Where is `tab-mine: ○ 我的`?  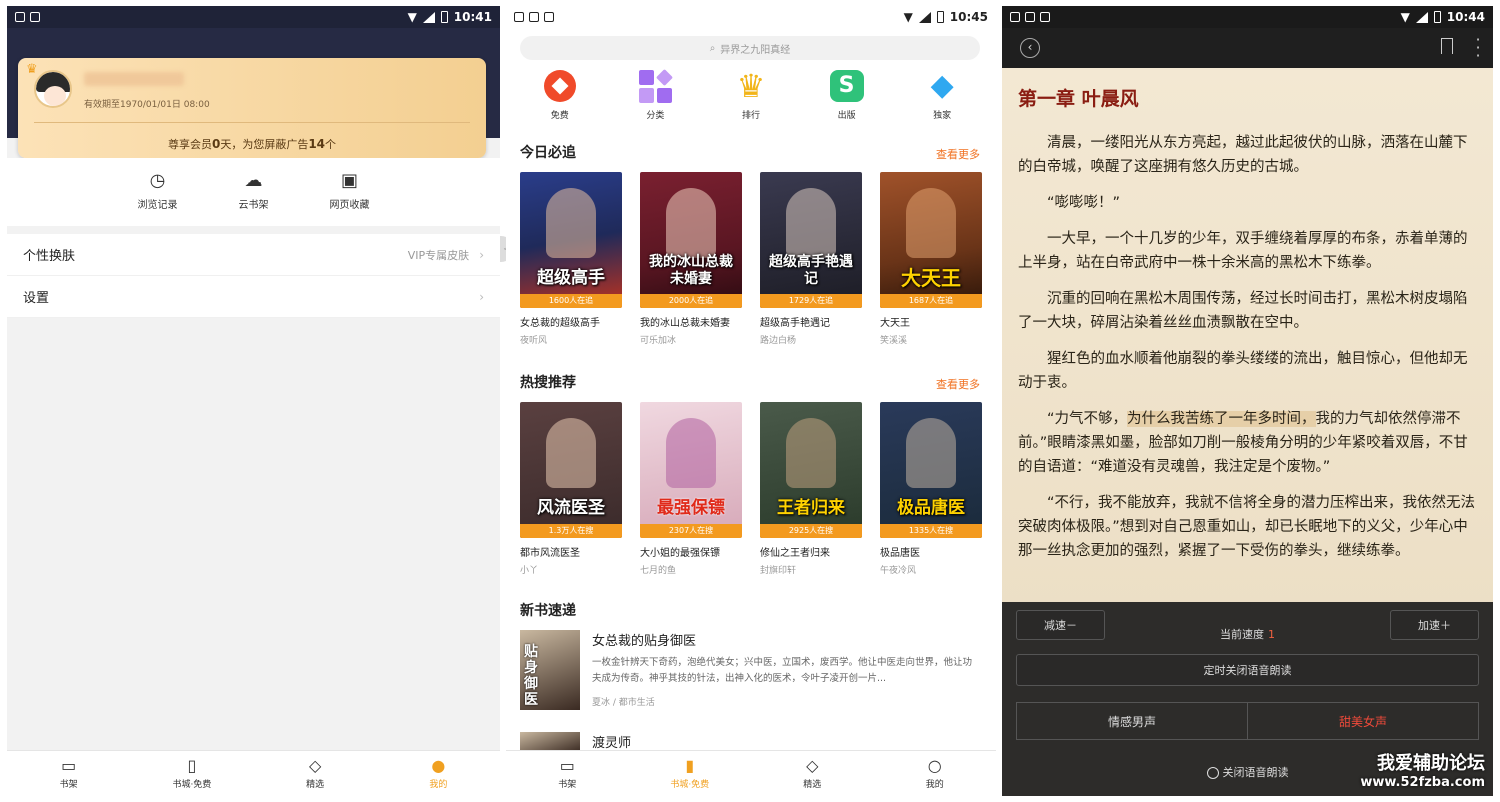
tab-mine: ○ 我的 is located at coordinates (935, 773).